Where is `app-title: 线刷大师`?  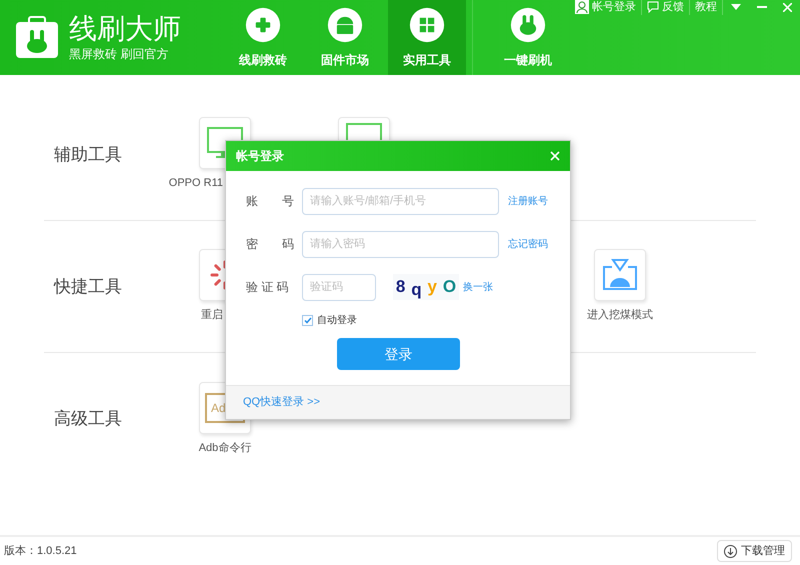
app-title: 线刷大师 is located at coordinates (125, 28).